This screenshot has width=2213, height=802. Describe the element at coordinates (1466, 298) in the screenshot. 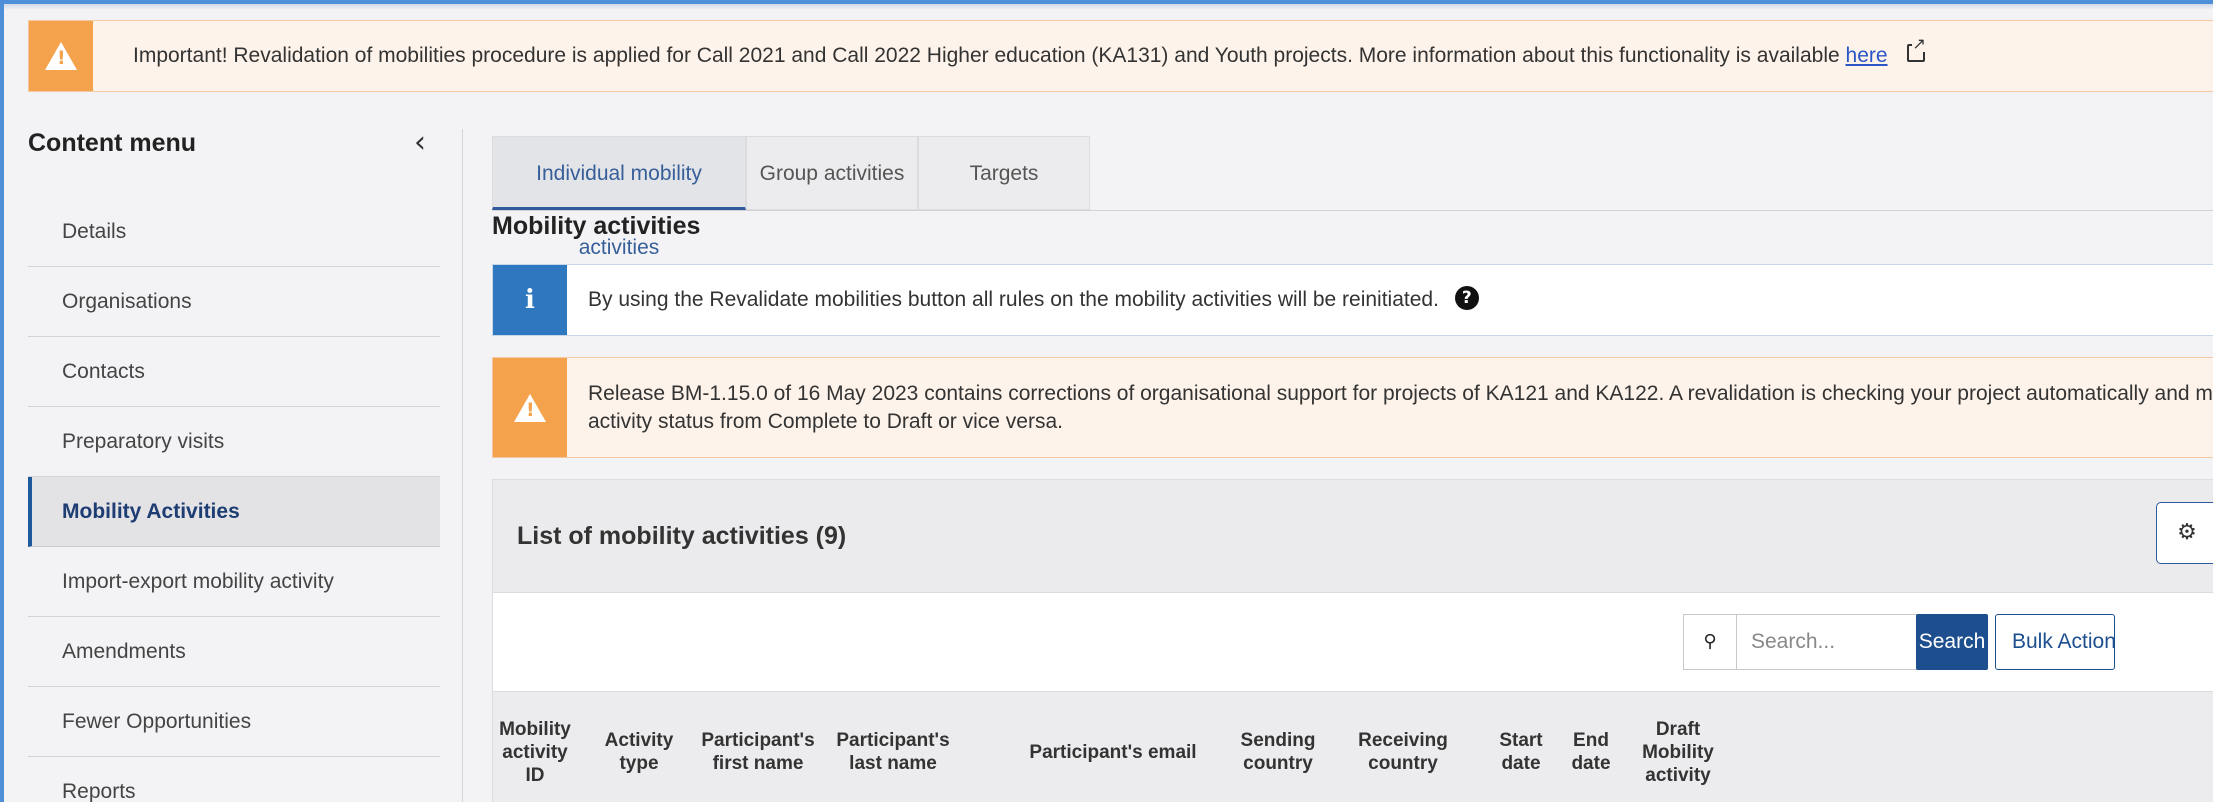

I see `question-circle-icon: ?` at that location.